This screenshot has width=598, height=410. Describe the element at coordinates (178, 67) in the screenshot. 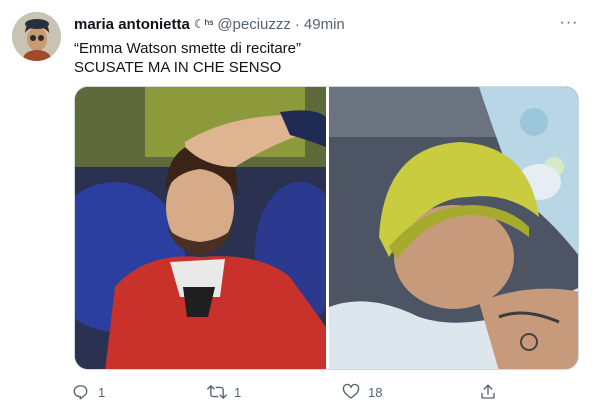

I see `tweet-text-line: SCUSATE MA IN CHE SENSO` at that location.